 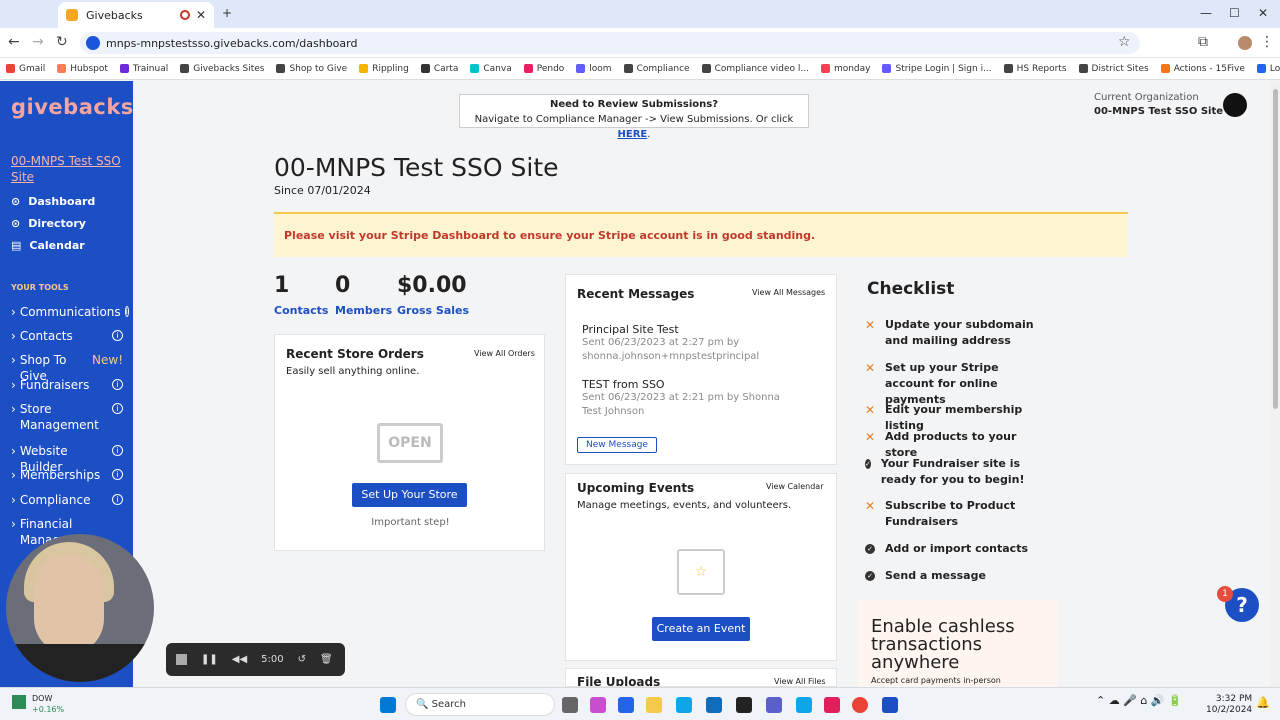 What do you see at coordinates (788, 292) in the screenshot?
I see `view-all-messages-link: View All Messages` at bounding box center [788, 292].